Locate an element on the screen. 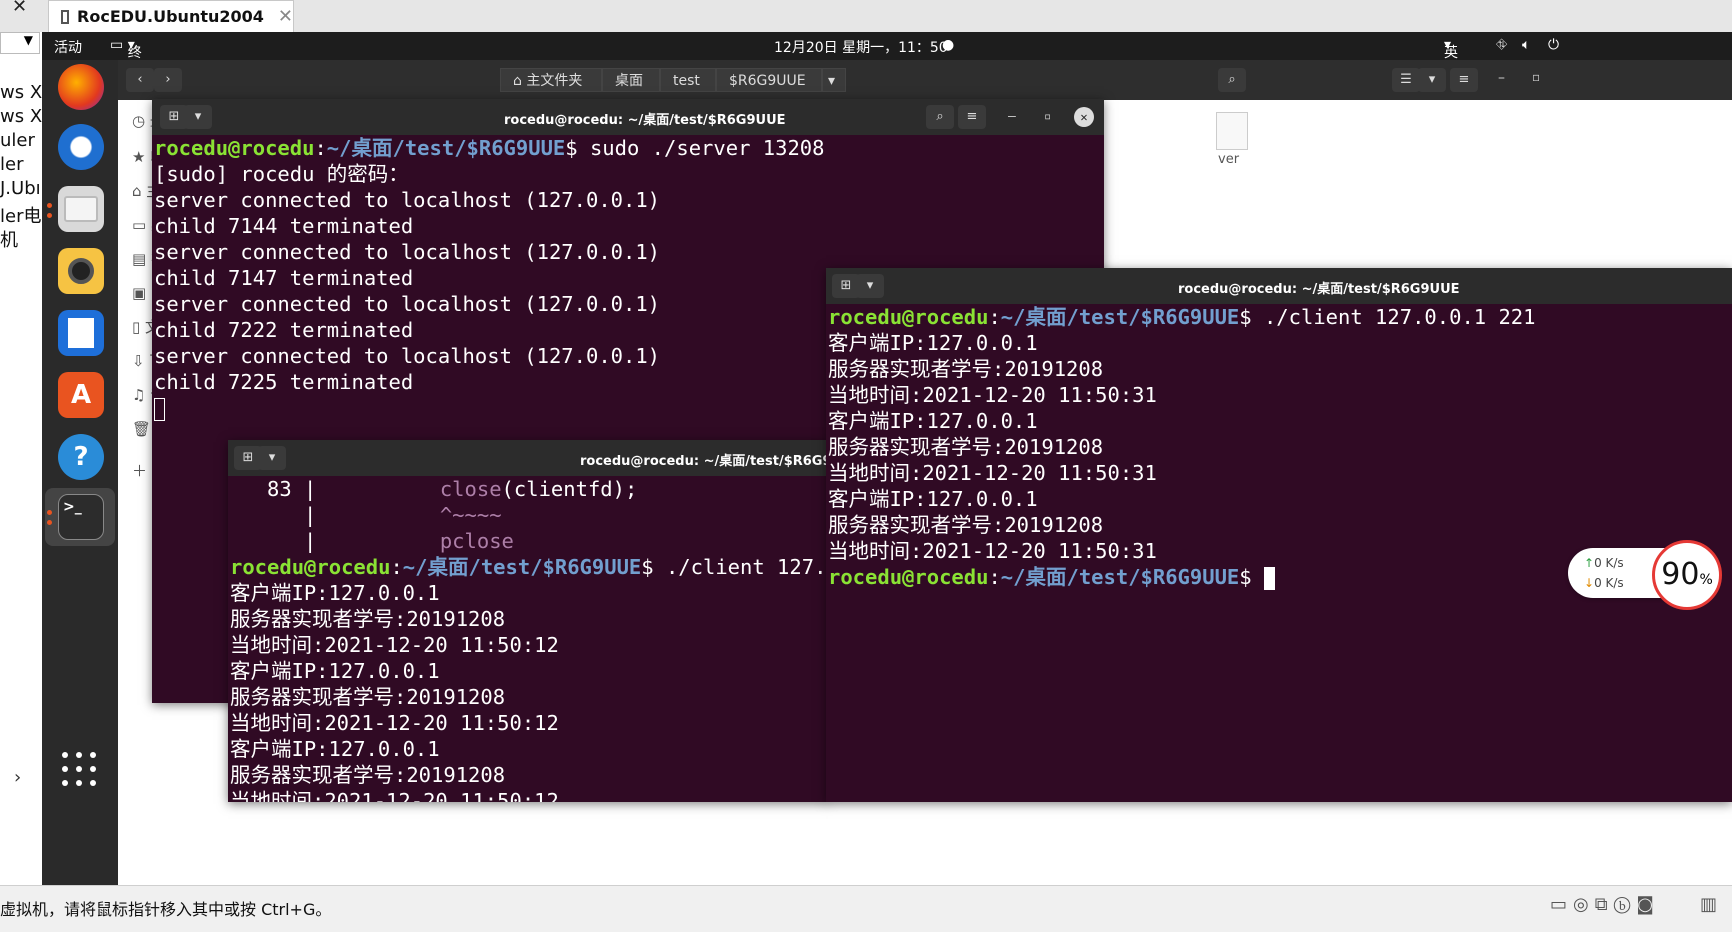  upload-speed: ↑0 K/s is located at coordinates (1604, 563).